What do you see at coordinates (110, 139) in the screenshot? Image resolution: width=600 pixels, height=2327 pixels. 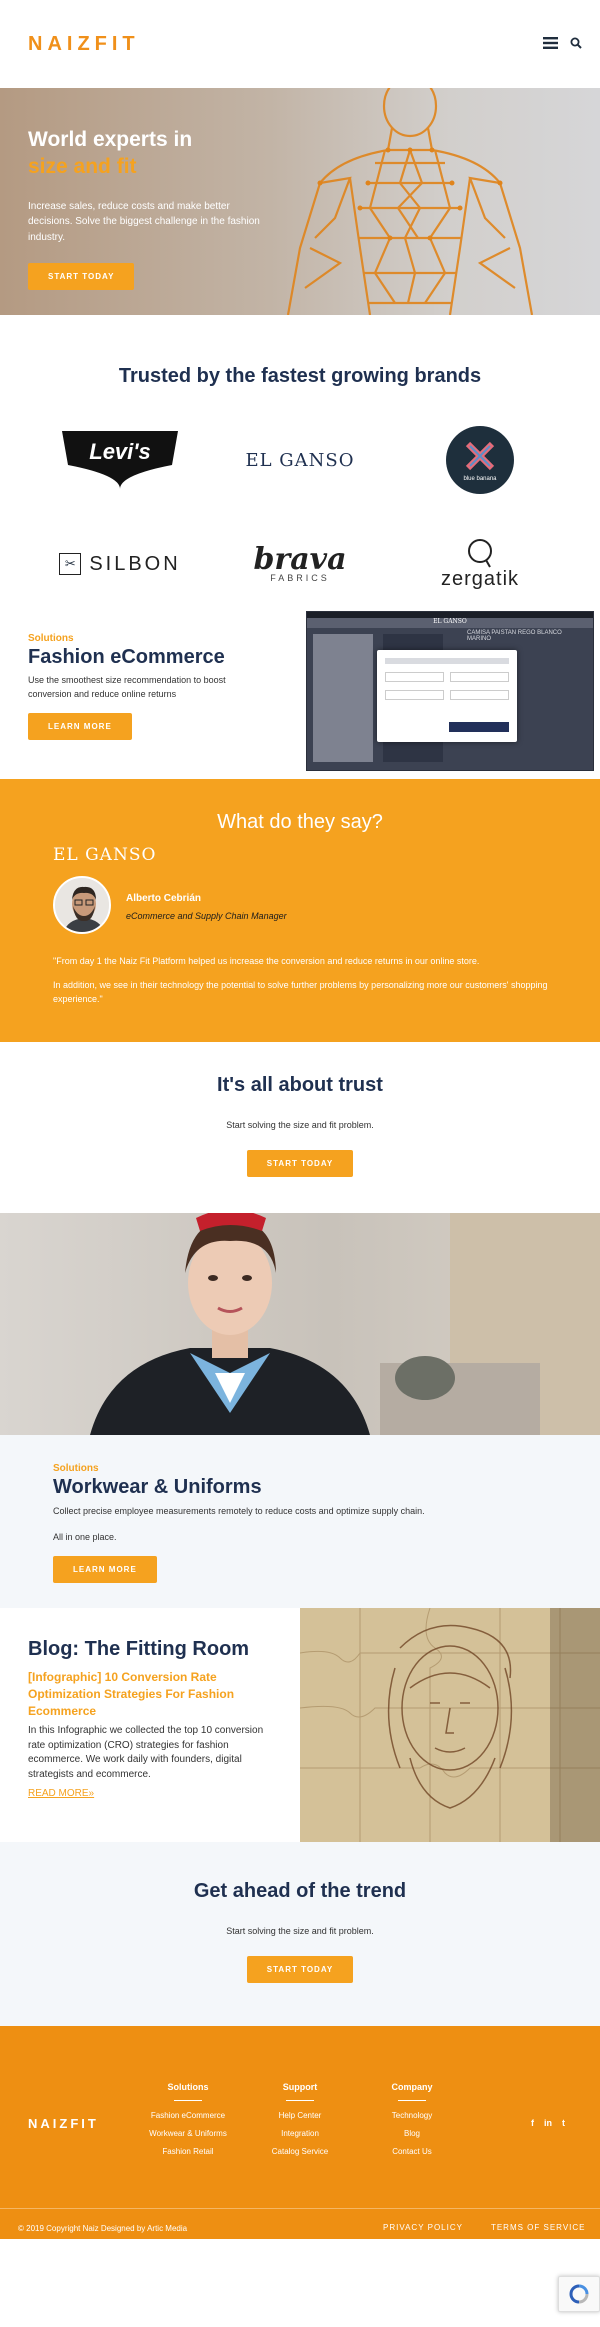 I see `hero-title-line1: World experts in` at bounding box center [110, 139].